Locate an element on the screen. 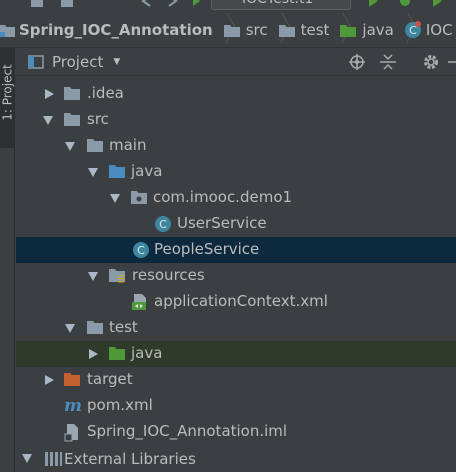  tree-node-pom: m pom.xml is located at coordinates (236, 406).